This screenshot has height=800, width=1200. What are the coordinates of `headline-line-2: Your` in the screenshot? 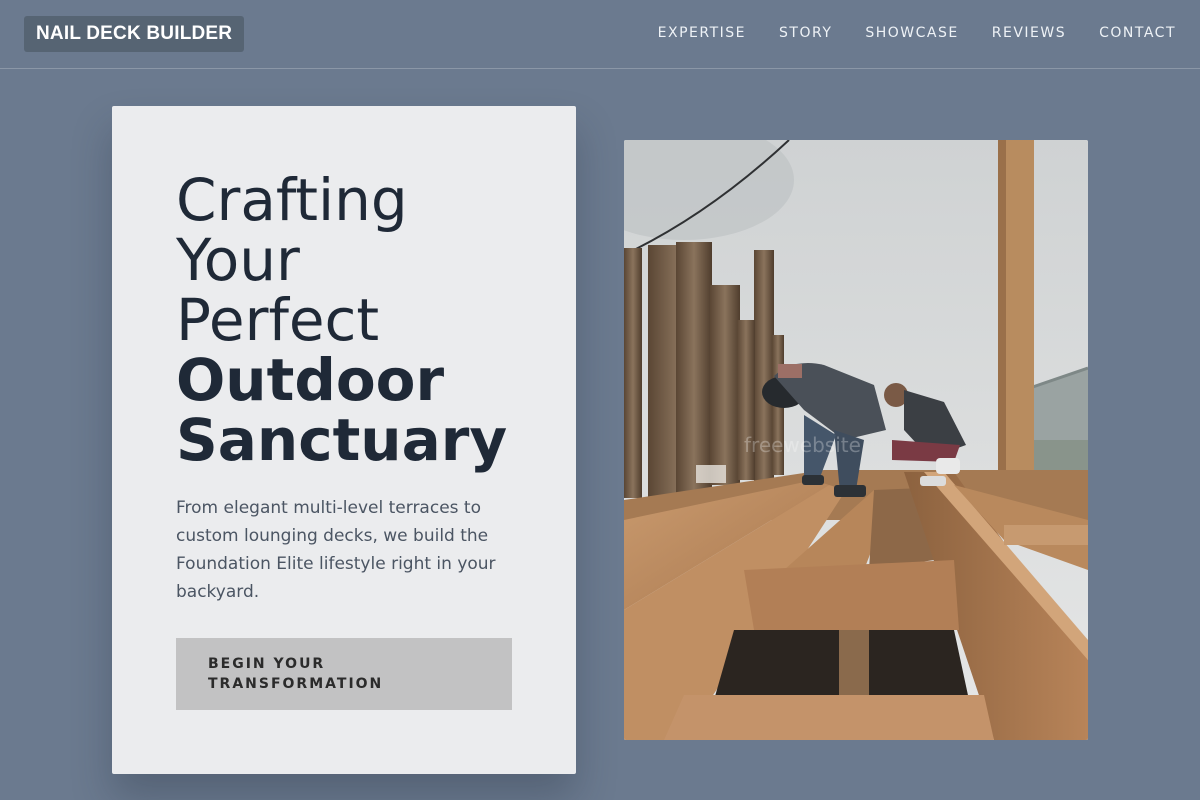 It's located at (238, 260).